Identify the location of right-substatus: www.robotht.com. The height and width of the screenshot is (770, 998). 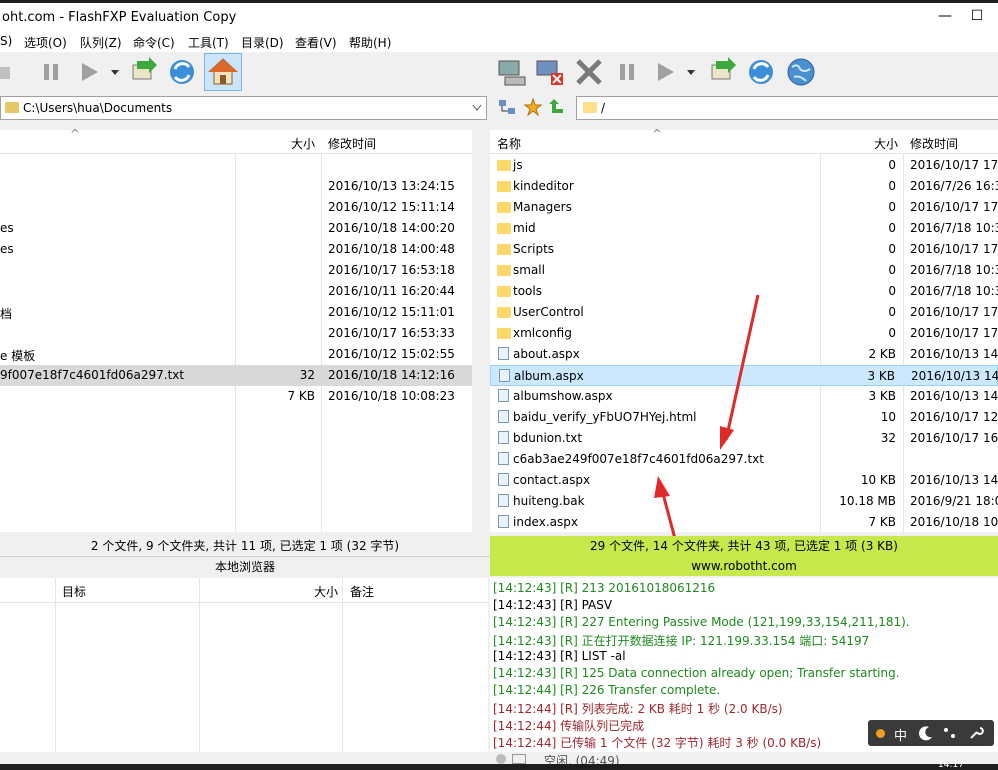
(744, 566).